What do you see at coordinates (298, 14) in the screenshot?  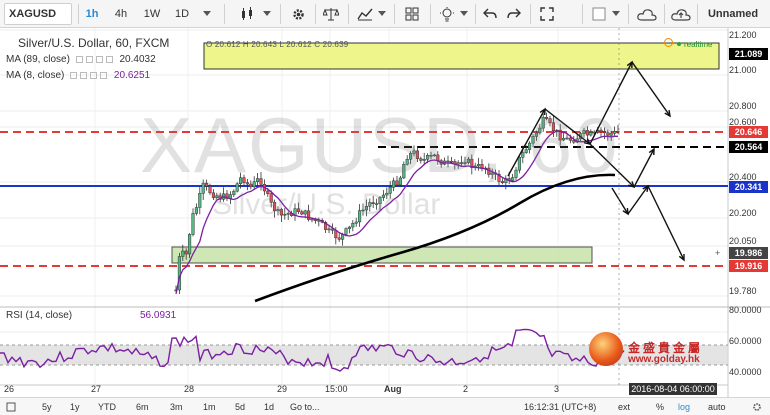 I see `settings-gear-icon` at bounding box center [298, 14].